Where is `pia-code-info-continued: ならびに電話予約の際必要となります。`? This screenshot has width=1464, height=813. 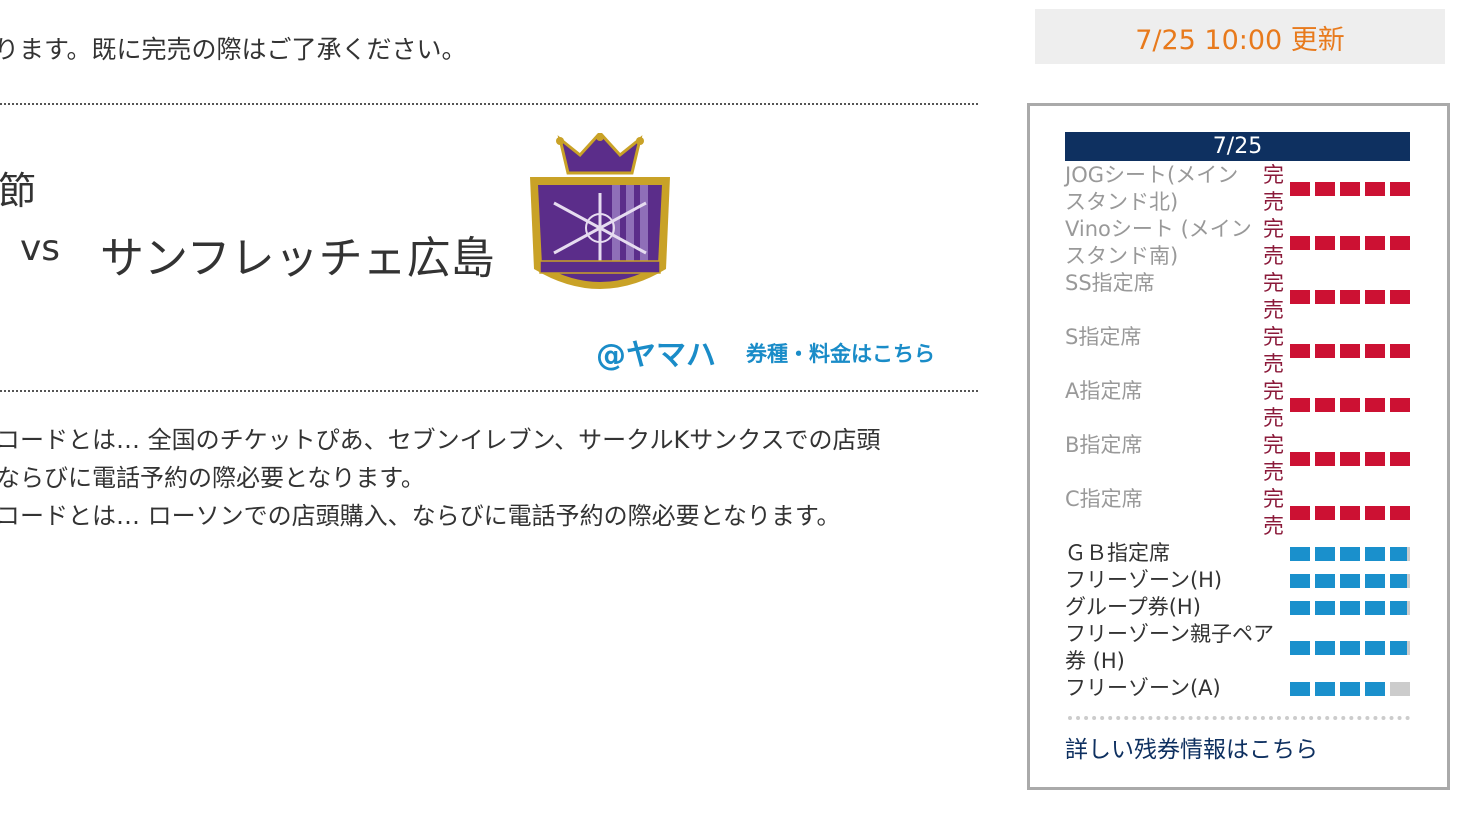 pia-code-info-continued: ならびに電話予約の際必要となります。 is located at coordinates (212, 478).